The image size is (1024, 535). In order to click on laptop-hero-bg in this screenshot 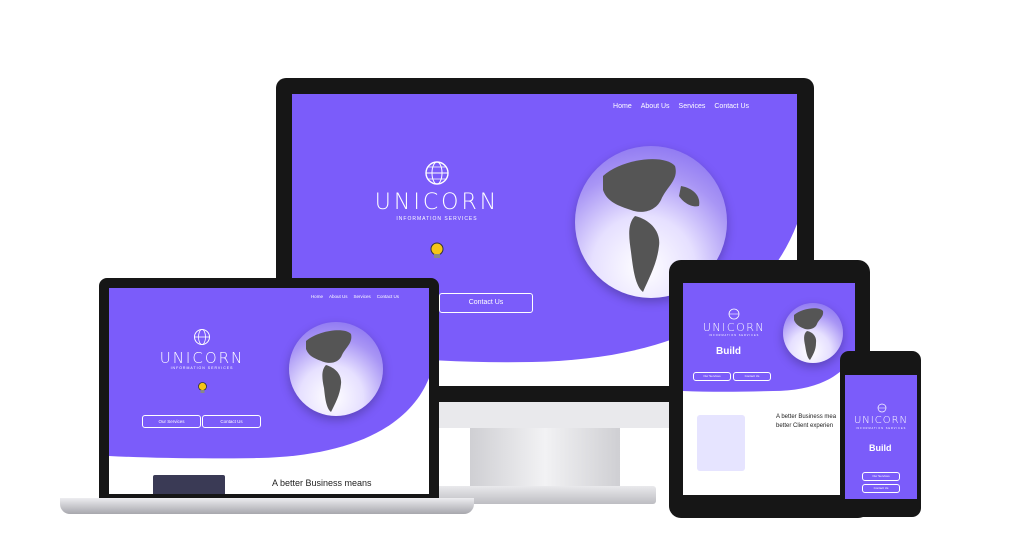, I will do `click(269, 373)`.